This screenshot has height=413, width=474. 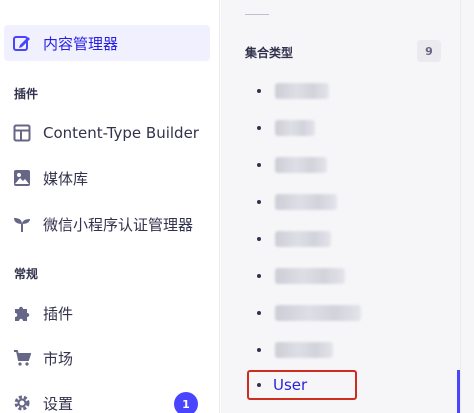 What do you see at coordinates (269, 53) in the screenshot?
I see `collection-types-header: 集合类型` at bounding box center [269, 53].